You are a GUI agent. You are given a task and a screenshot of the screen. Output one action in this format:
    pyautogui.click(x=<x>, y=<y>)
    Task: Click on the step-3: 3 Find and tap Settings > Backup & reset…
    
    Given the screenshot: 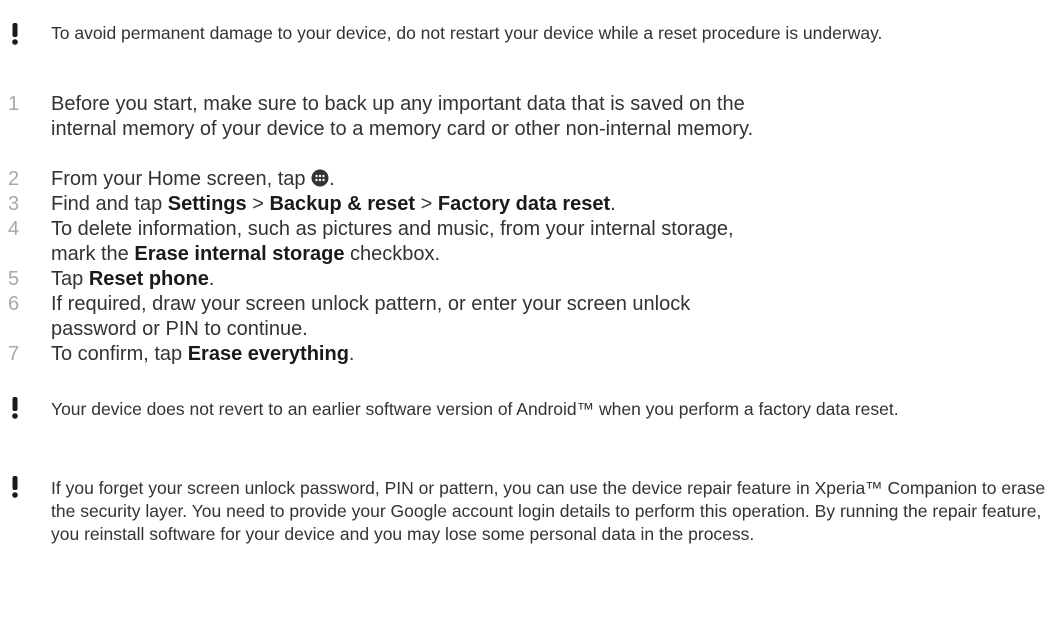 What is the action you would take?
    pyautogui.click(x=532, y=204)
    